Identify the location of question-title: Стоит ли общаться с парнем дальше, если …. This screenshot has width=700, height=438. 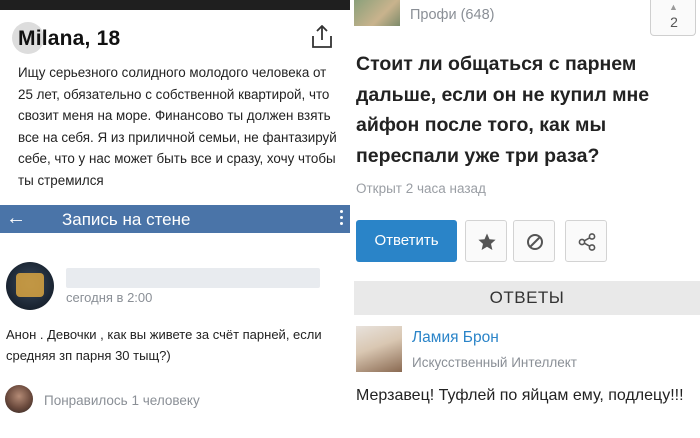
(503, 110).